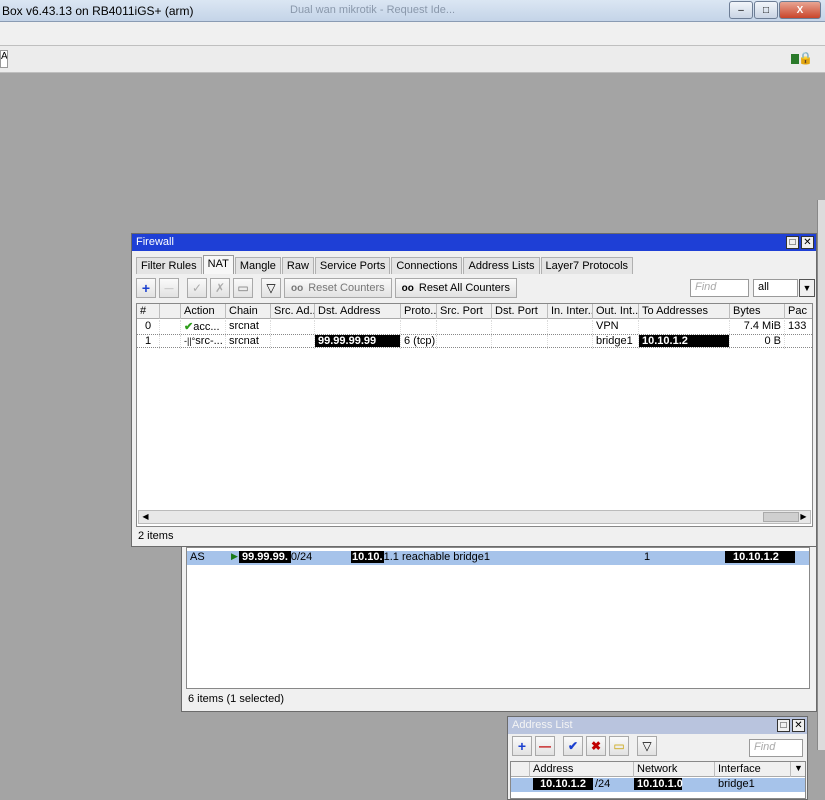 The image size is (825, 800). I want to click on address-cell: 10.10.1.2/24, so click(583, 785).